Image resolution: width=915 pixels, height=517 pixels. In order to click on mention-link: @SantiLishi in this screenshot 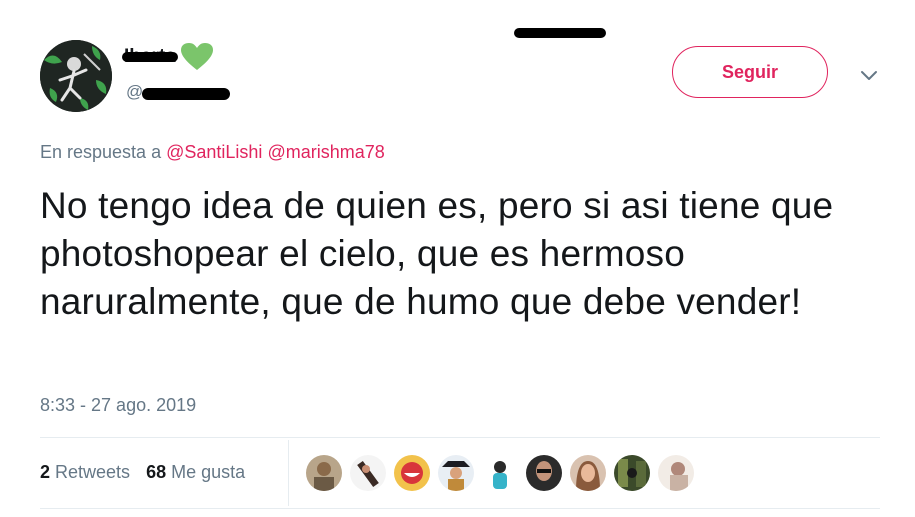, I will do `click(214, 152)`.